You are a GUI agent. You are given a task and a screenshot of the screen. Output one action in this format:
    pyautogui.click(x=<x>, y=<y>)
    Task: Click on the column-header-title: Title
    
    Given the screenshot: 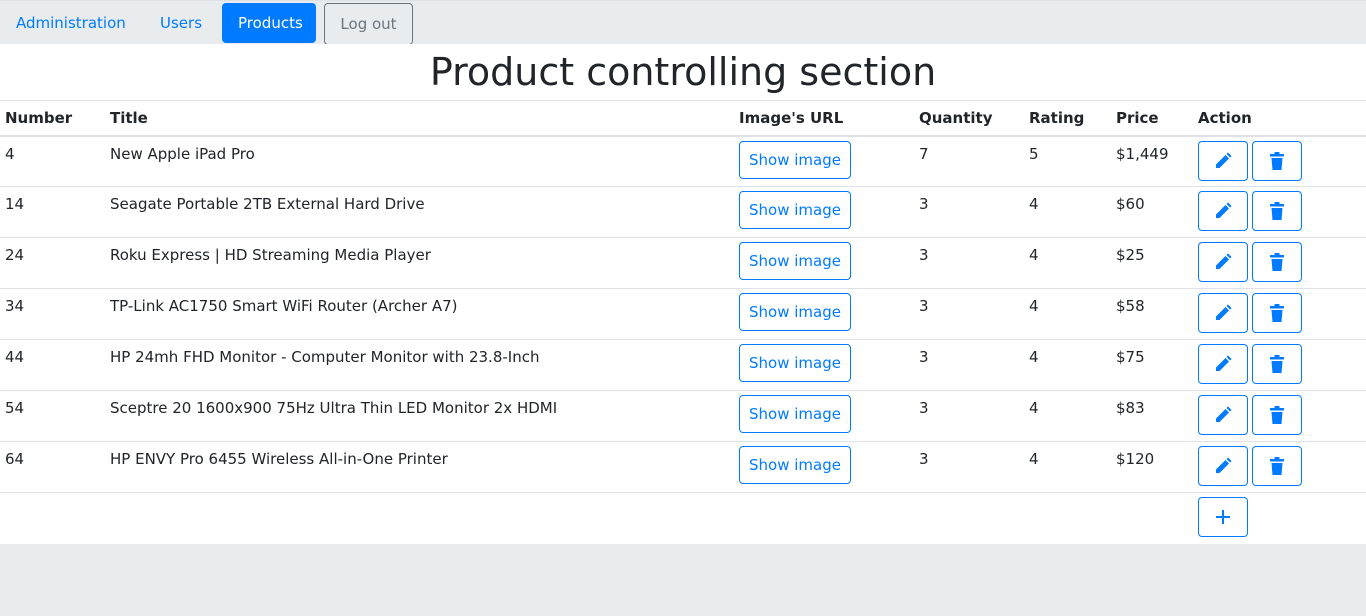 What is the action you would take?
    pyautogui.click(x=419, y=118)
    